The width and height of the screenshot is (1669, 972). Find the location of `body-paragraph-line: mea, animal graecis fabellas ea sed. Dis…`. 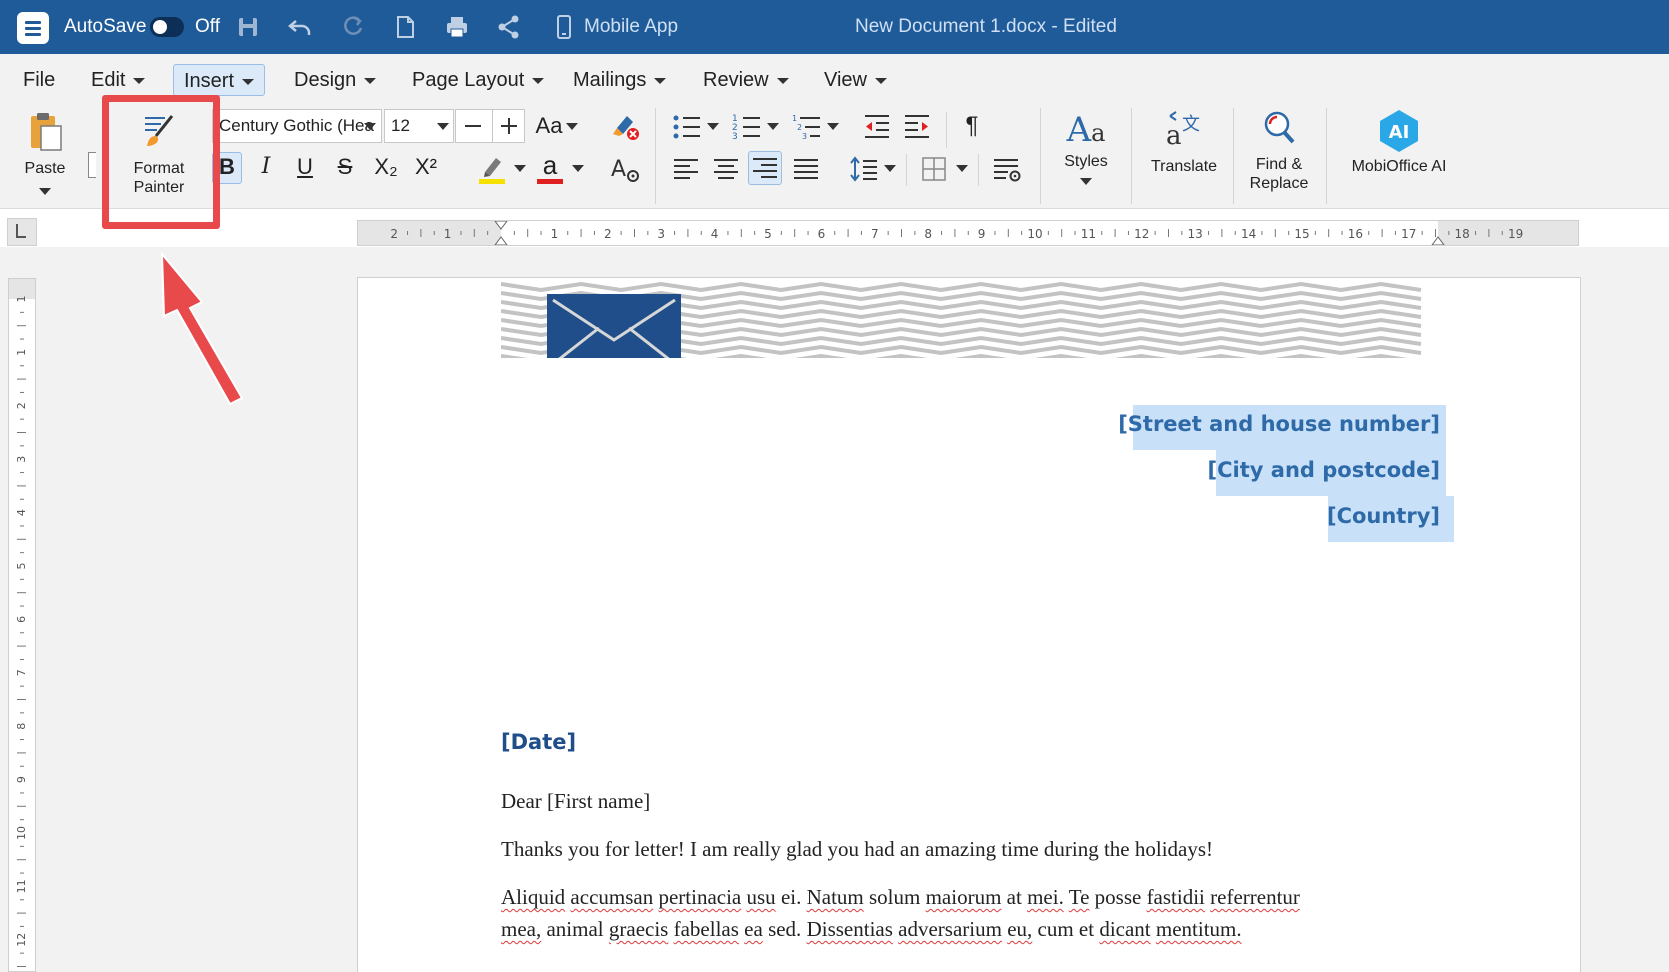

body-paragraph-line: mea, animal graecis fabellas ea sed. Dis… is located at coordinates (871, 929).